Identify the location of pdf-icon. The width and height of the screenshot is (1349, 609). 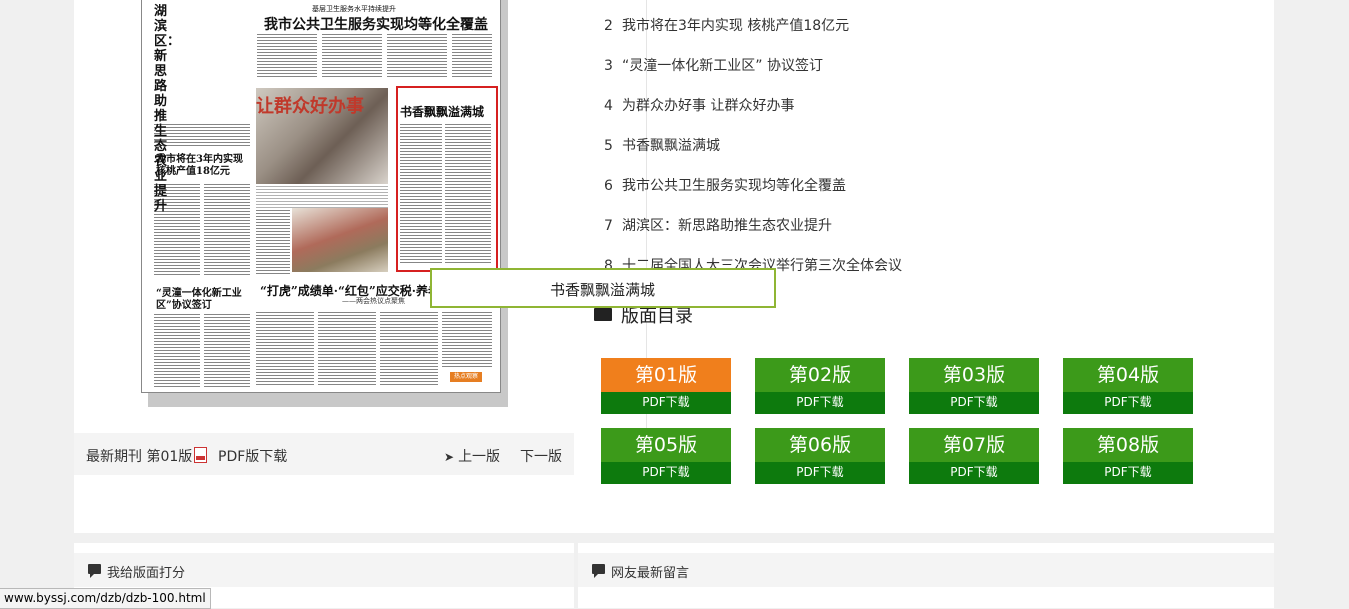
(200, 455).